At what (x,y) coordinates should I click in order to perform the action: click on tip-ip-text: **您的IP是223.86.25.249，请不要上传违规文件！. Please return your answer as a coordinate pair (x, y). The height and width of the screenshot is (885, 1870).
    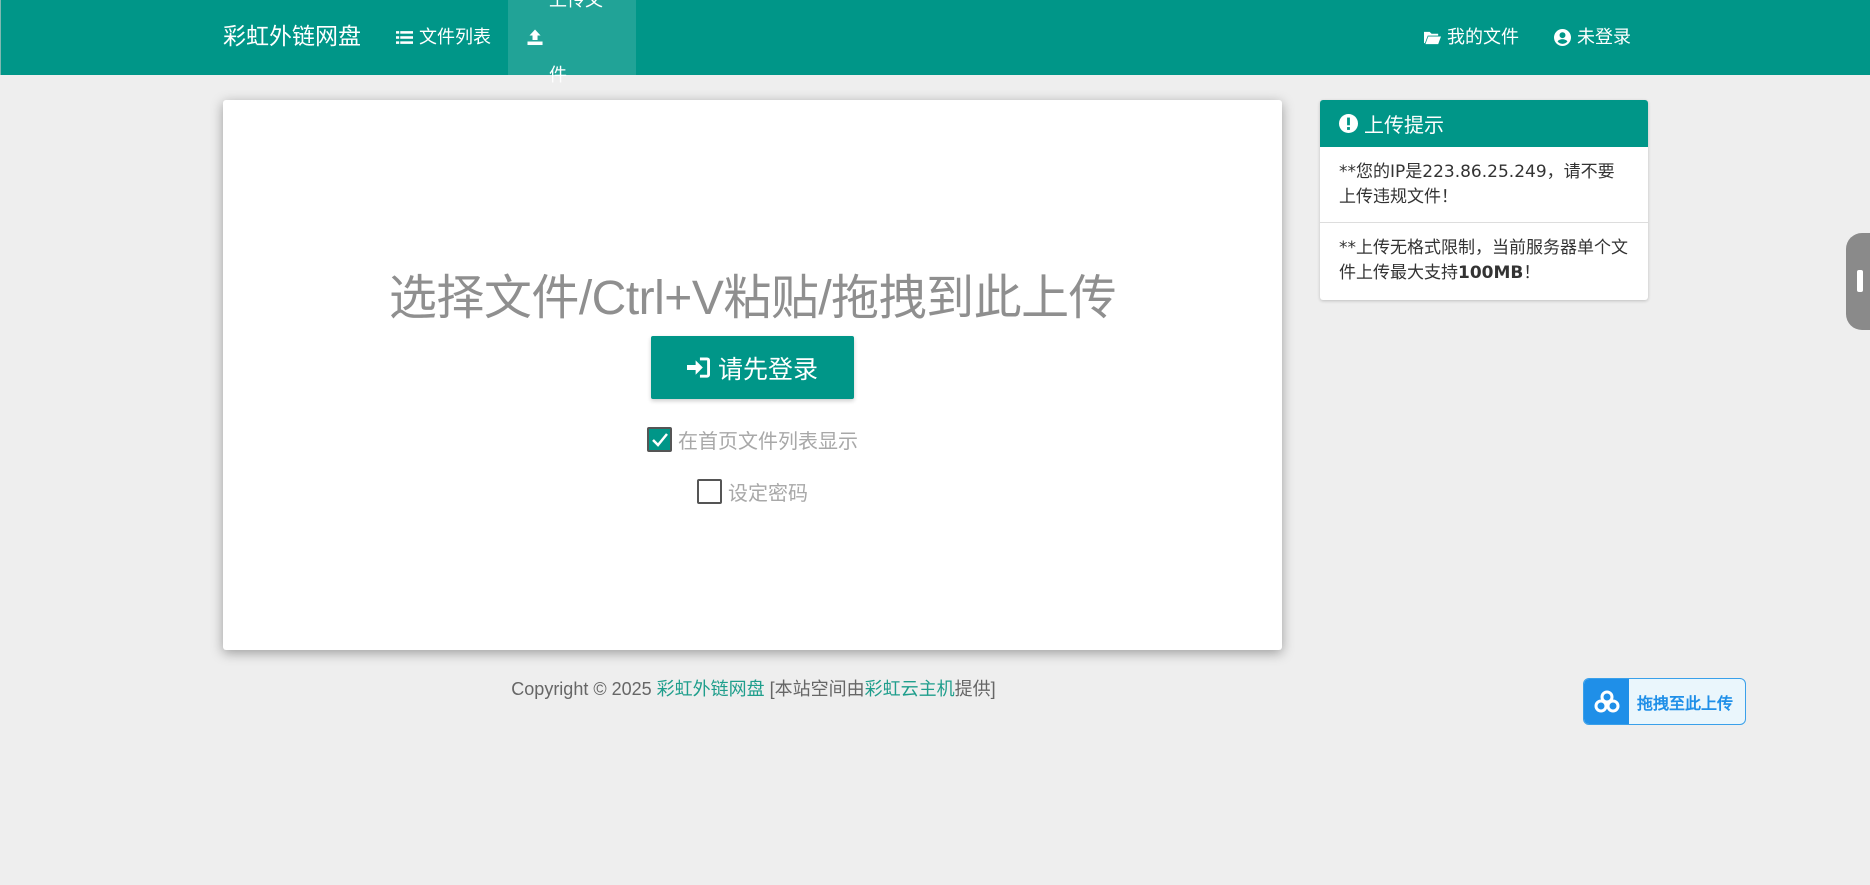
    Looking at the image, I should click on (1477, 184).